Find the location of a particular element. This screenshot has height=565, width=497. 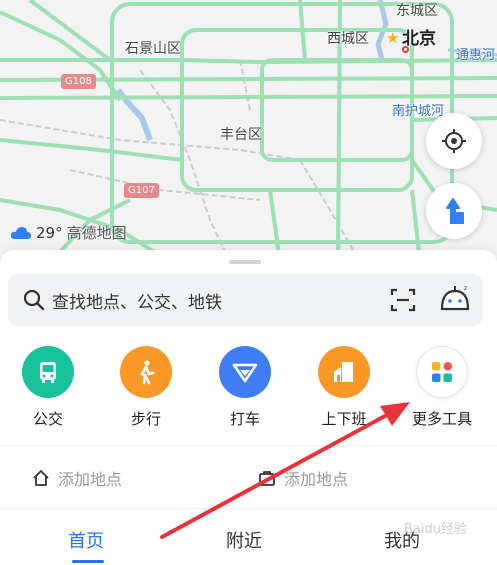

tool-more-label: 更多工具 is located at coordinates (441, 419).